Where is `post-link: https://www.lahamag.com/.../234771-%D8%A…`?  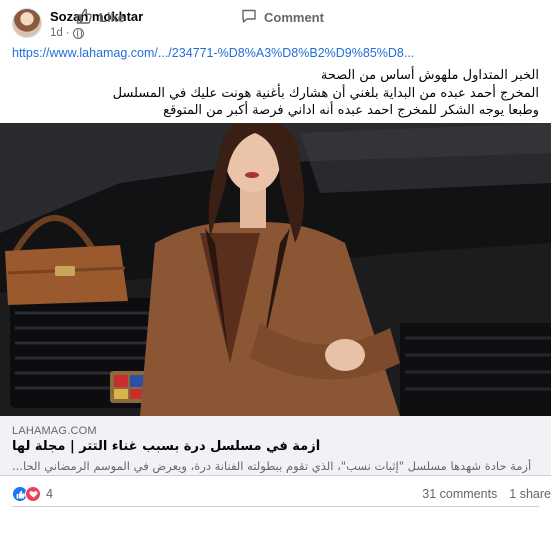 post-link: https://www.lahamag.com/.../234771-%D8%A… is located at coordinates (213, 53).